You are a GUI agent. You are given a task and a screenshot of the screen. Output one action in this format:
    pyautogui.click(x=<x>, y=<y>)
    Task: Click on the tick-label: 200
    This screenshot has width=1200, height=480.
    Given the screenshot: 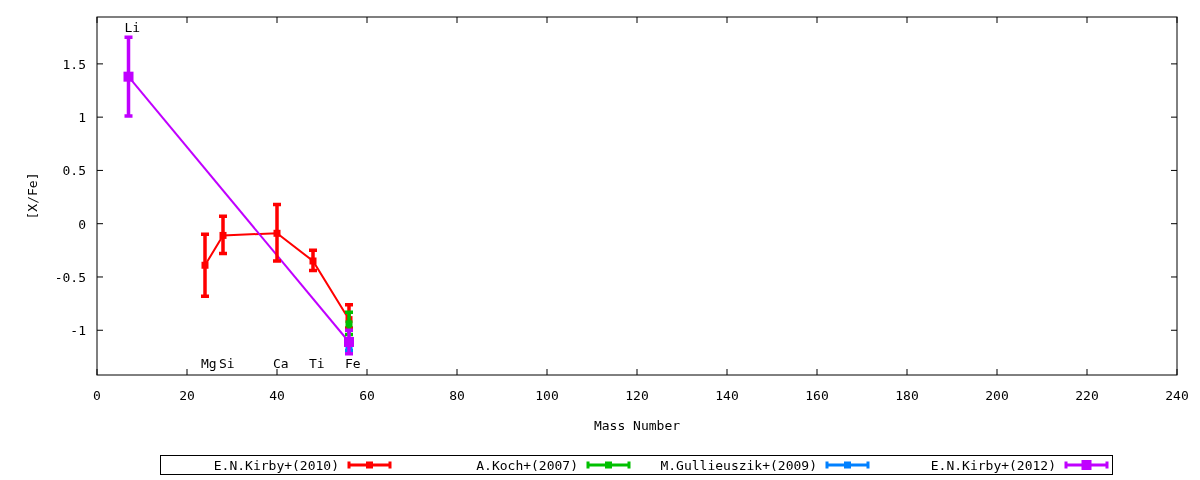 What is the action you would take?
    pyautogui.click(x=997, y=395)
    